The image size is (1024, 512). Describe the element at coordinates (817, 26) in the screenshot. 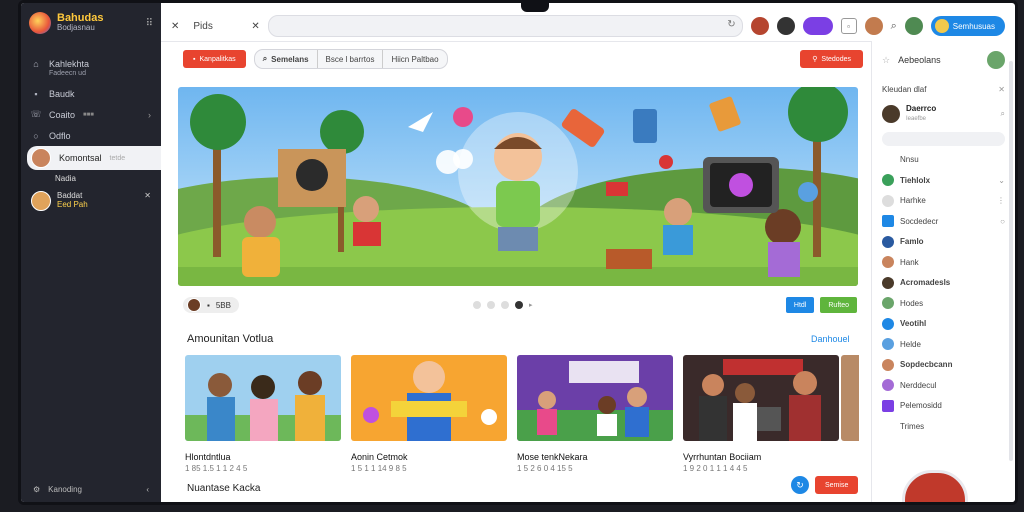

I see `notification-pill` at that location.